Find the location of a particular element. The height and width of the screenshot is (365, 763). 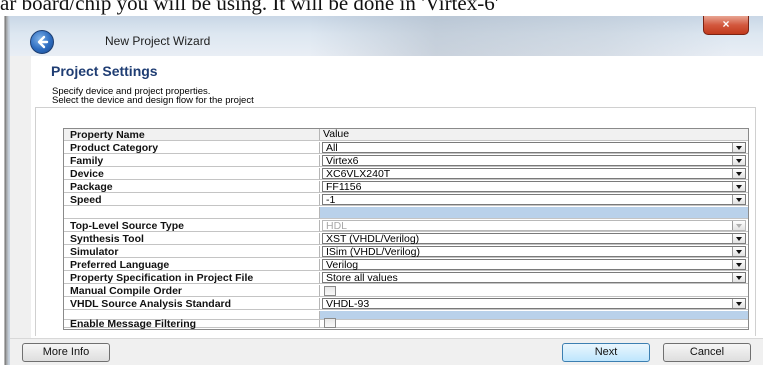

row-speed: Speed -1 is located at coordinates (406, 200).